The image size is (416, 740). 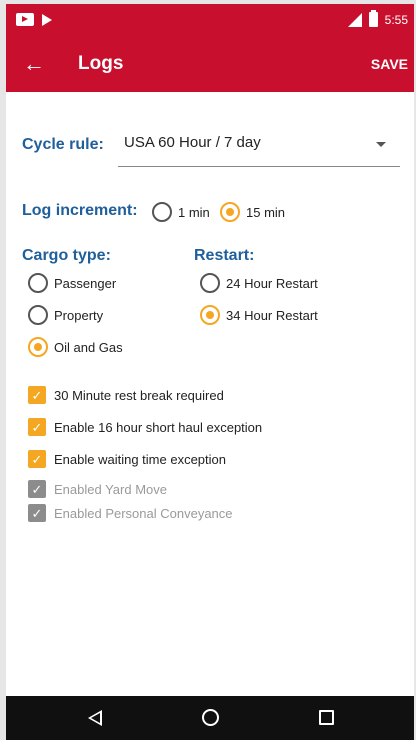 What do you see at coordinates (272, 315) in the screenshot?
I see `restart-option-label: 34 Hour Restart` at bounding box center [272, 315].